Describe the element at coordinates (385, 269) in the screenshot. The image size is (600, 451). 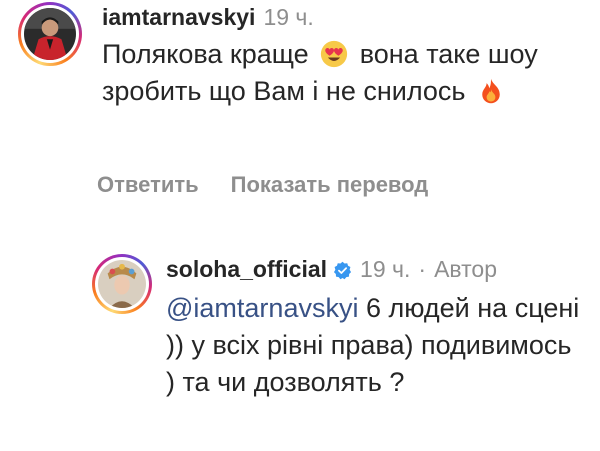
I see `reply-time: 19 ч.` at that location.